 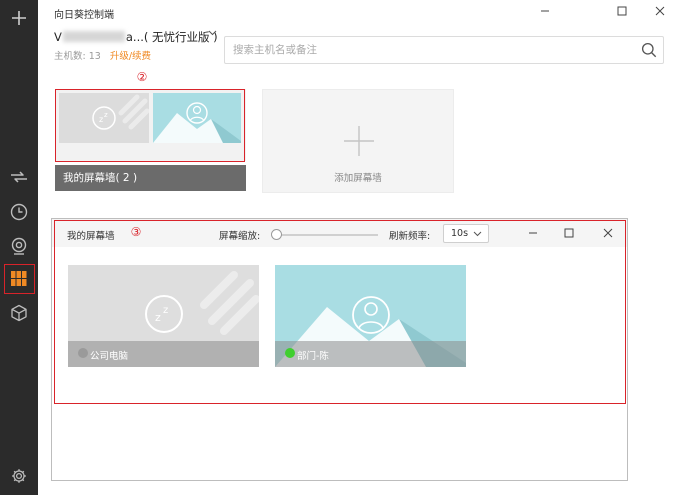 I want to click on add-screen-wall-button: 添加屏幕墙, so click(x=358, y=141).